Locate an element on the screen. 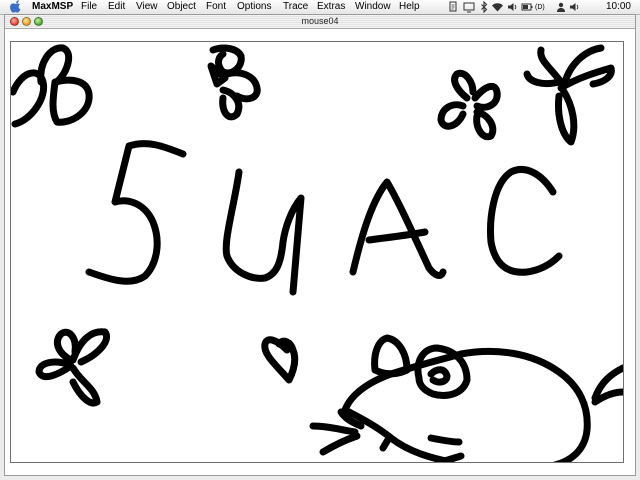 The image size is (640, 480). window-title: mouse04 is located at coordinates (320, 21).